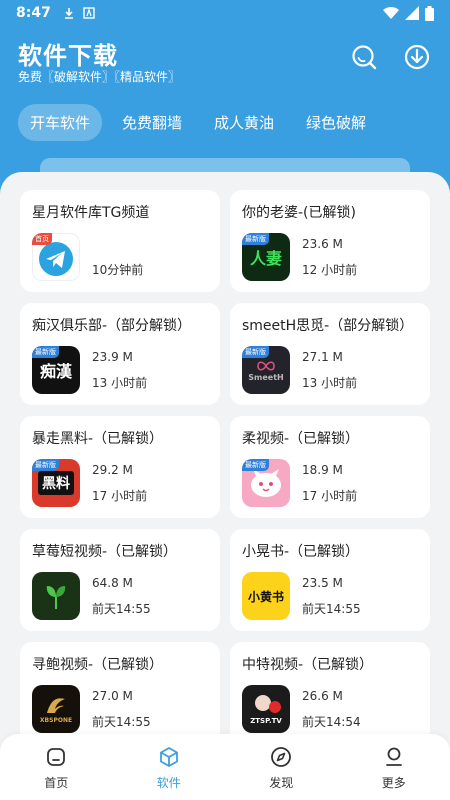 The image size is (450, 800). Describe the element at coordinates (281, 757) in the screenshot. I see `compass-icon` at that location.